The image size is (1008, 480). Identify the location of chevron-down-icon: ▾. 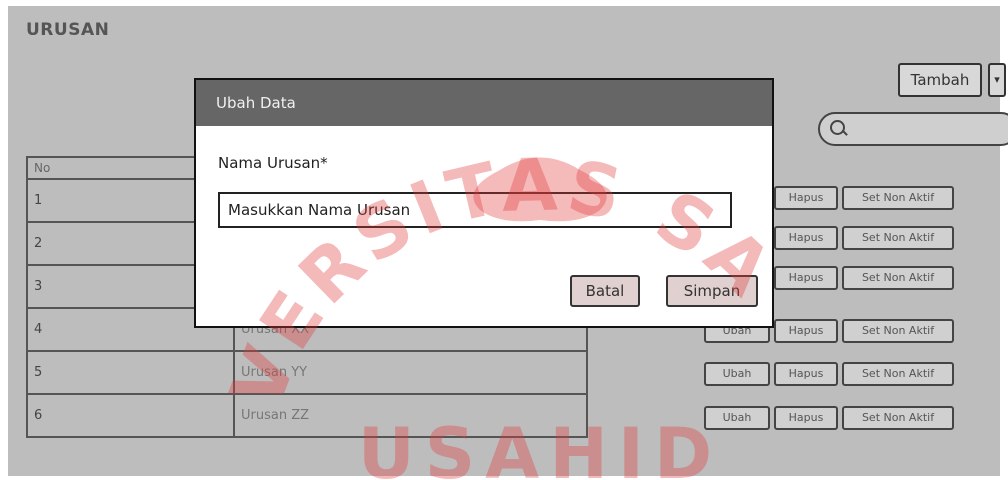
(997, 79).